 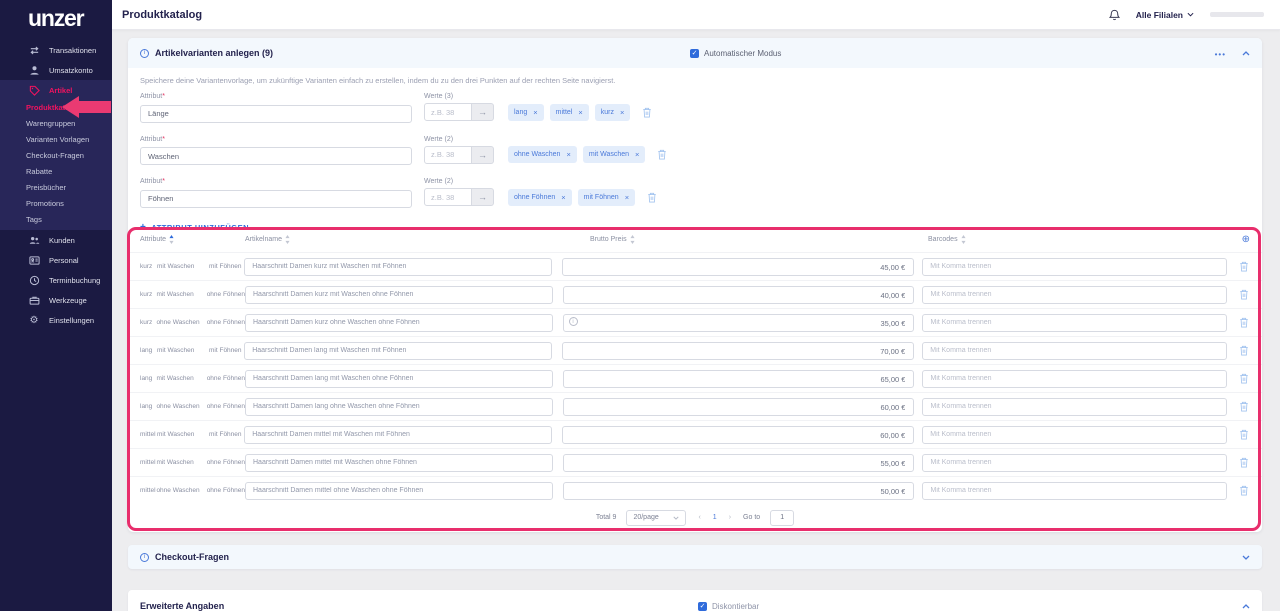 I want to click on value-chip: lang, so click(x=526, y=112).